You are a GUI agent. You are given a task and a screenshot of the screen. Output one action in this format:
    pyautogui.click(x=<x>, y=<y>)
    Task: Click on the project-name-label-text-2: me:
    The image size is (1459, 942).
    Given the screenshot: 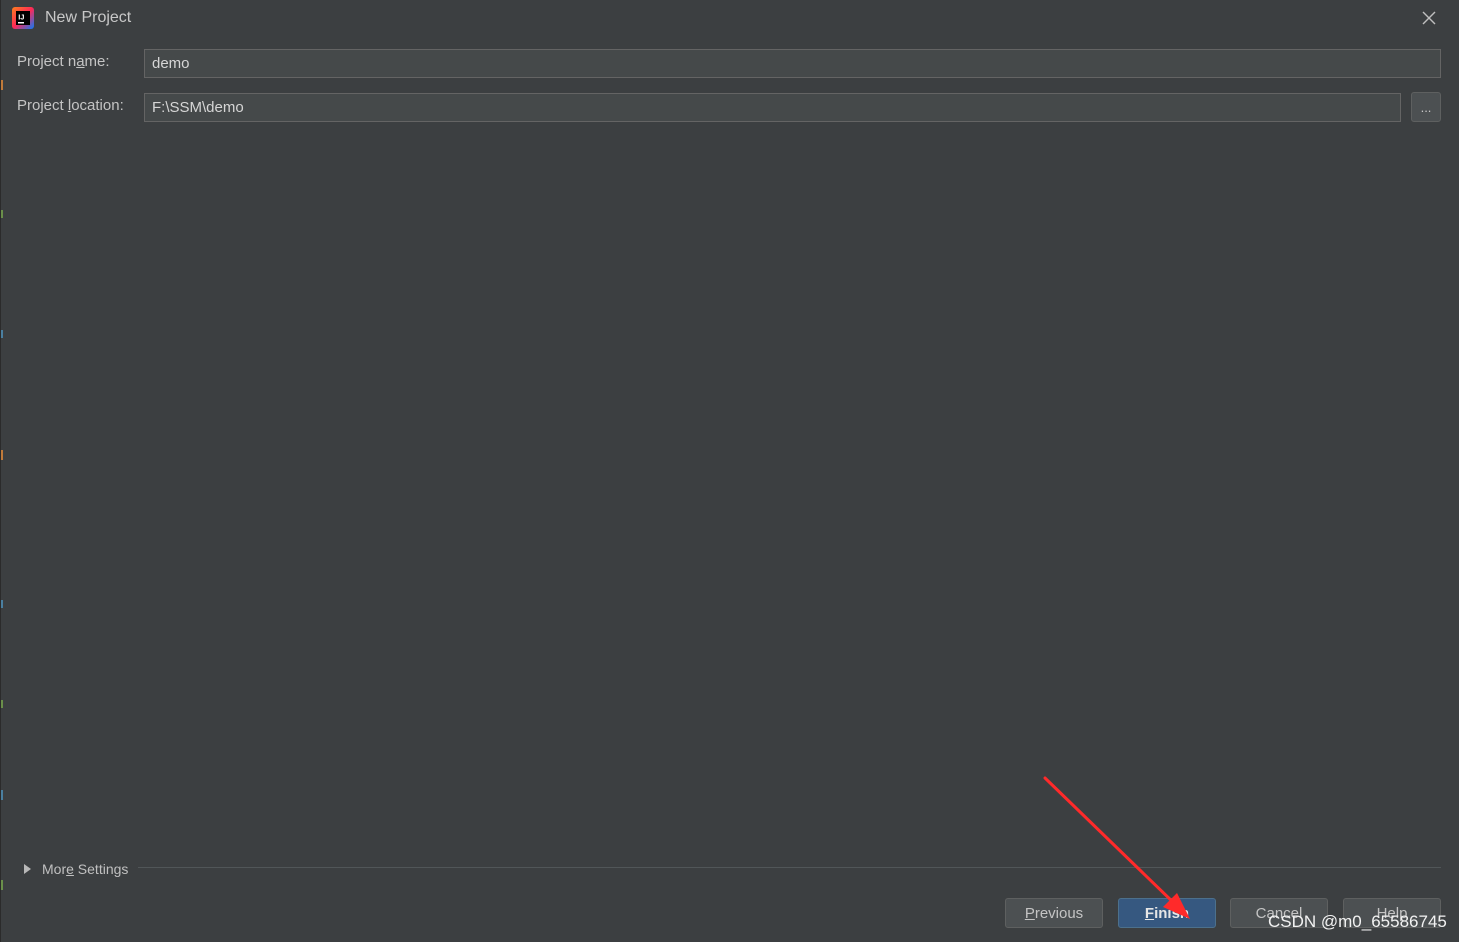 What is the action you would take?
    pyautogui.click(x=97, y=61)
    